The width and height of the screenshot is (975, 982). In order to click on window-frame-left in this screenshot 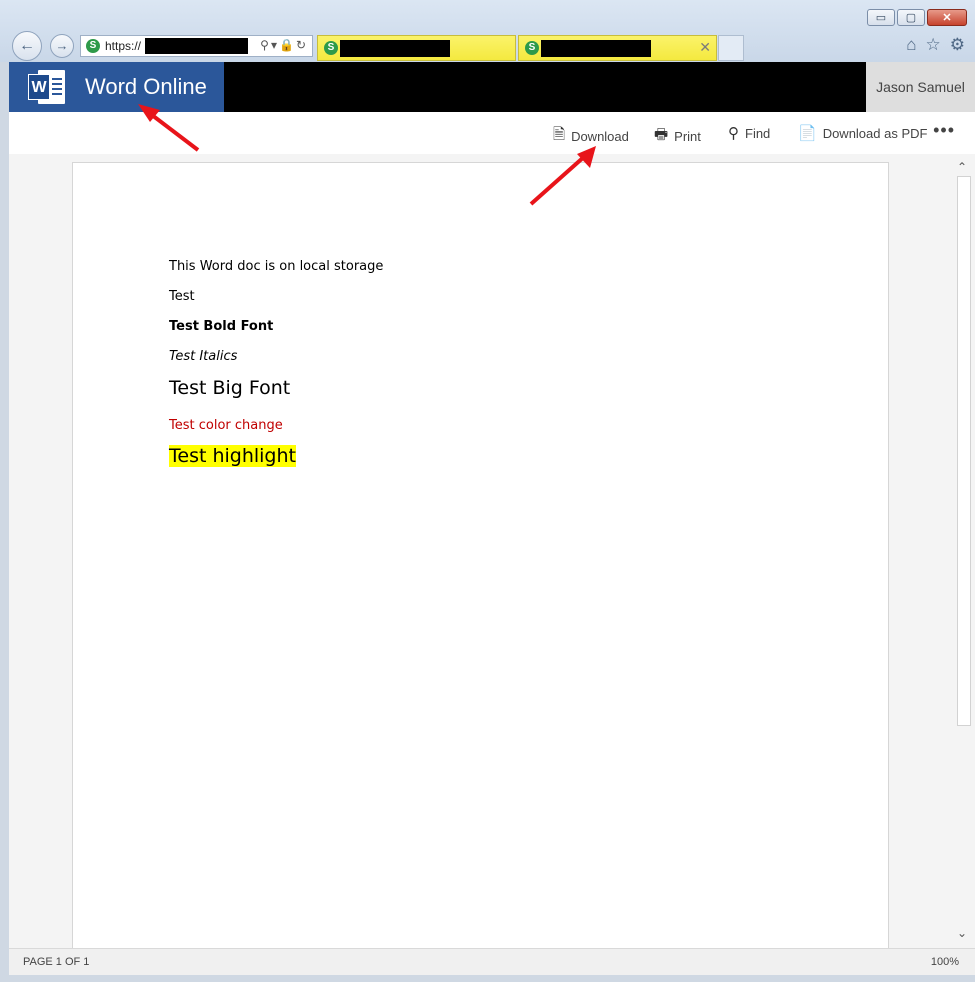, I will do `click(4, 518)`.